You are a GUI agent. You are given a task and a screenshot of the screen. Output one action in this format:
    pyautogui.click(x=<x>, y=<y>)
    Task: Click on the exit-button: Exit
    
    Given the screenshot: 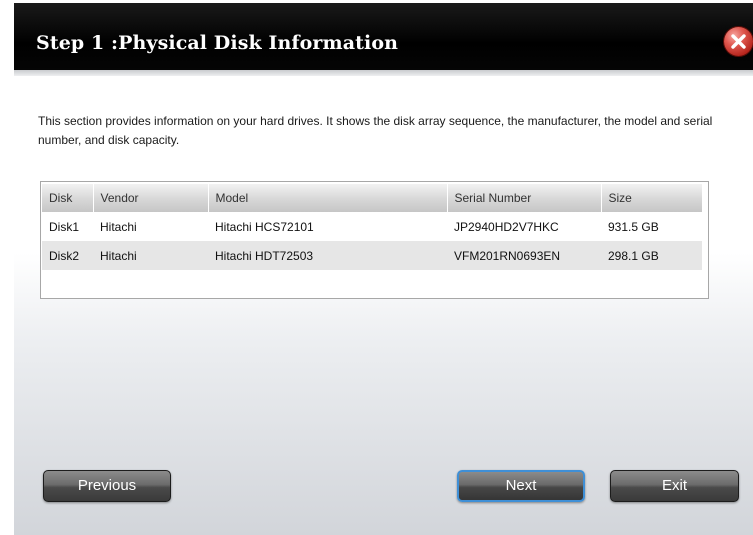 What is the action you would take?
    pyautogui.click(x=674, y=486)
    